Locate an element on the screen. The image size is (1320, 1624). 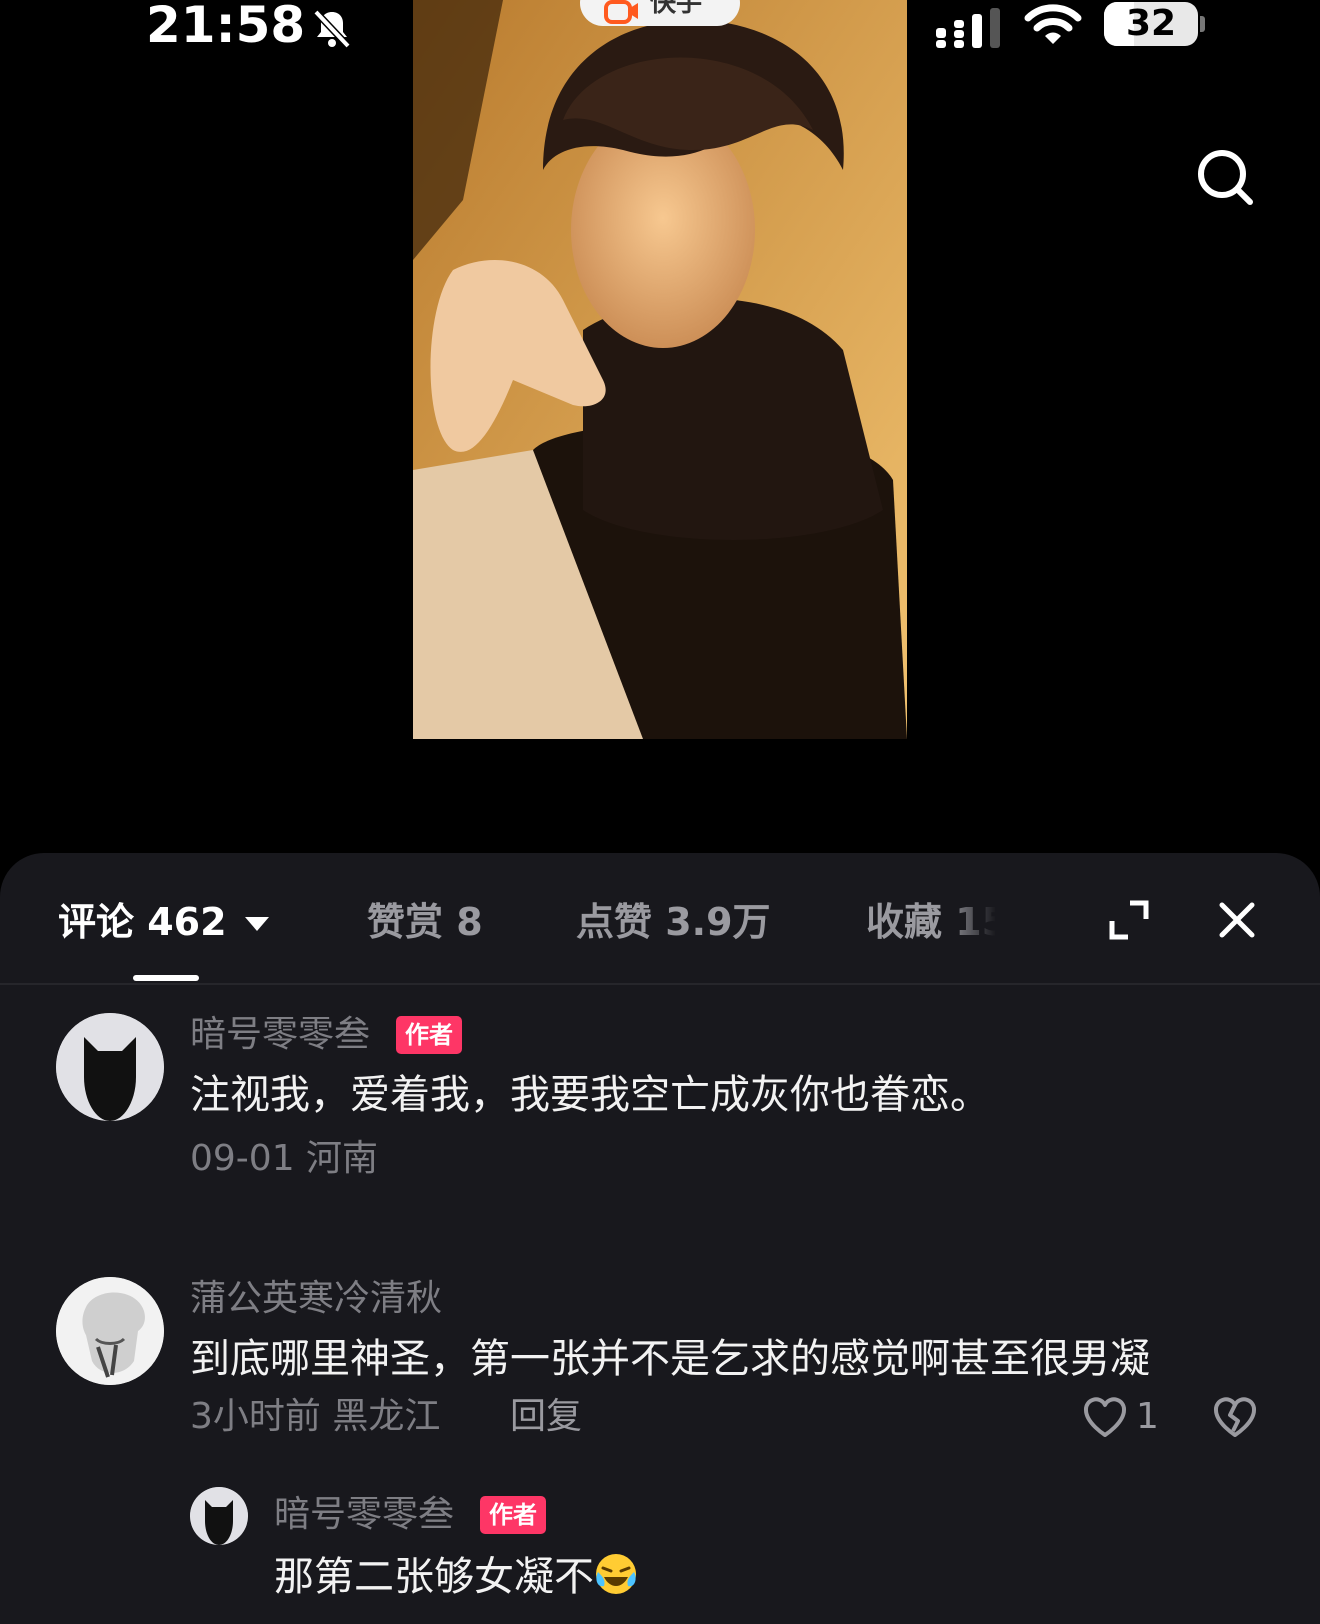
comment-username: 暗号零零叁 is located at coordinates (280, 1035).